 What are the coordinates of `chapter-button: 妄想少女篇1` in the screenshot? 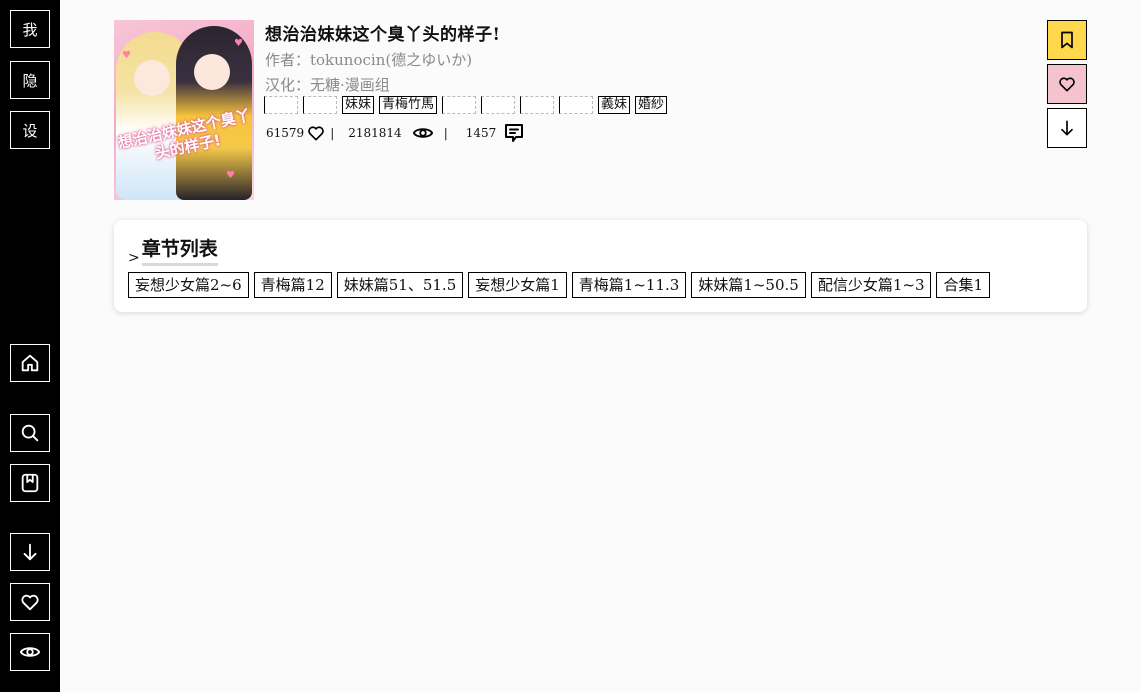 It's located at (517, 285).